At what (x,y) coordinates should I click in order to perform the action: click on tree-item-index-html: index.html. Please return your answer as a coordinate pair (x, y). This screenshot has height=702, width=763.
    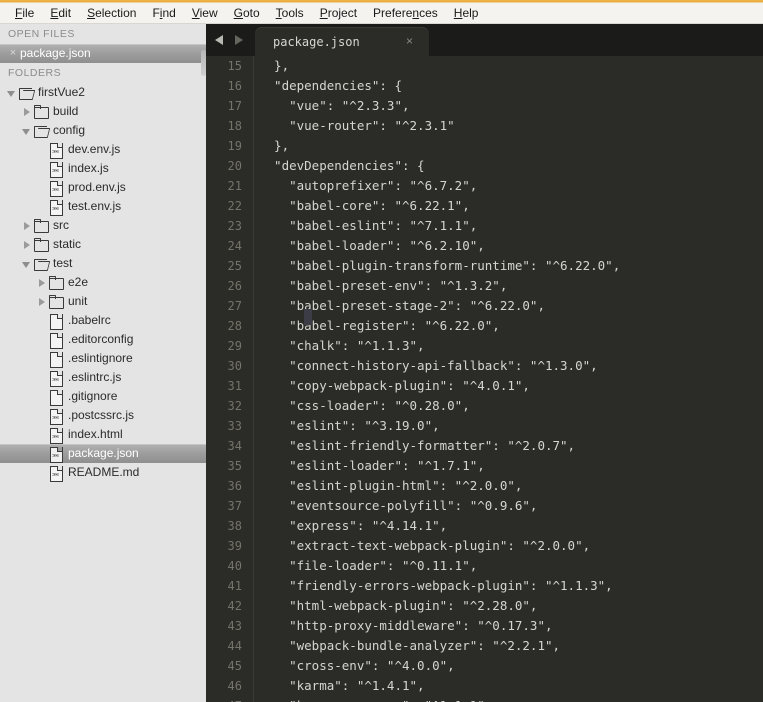
    Looking at the image, I should click on (103, 434).